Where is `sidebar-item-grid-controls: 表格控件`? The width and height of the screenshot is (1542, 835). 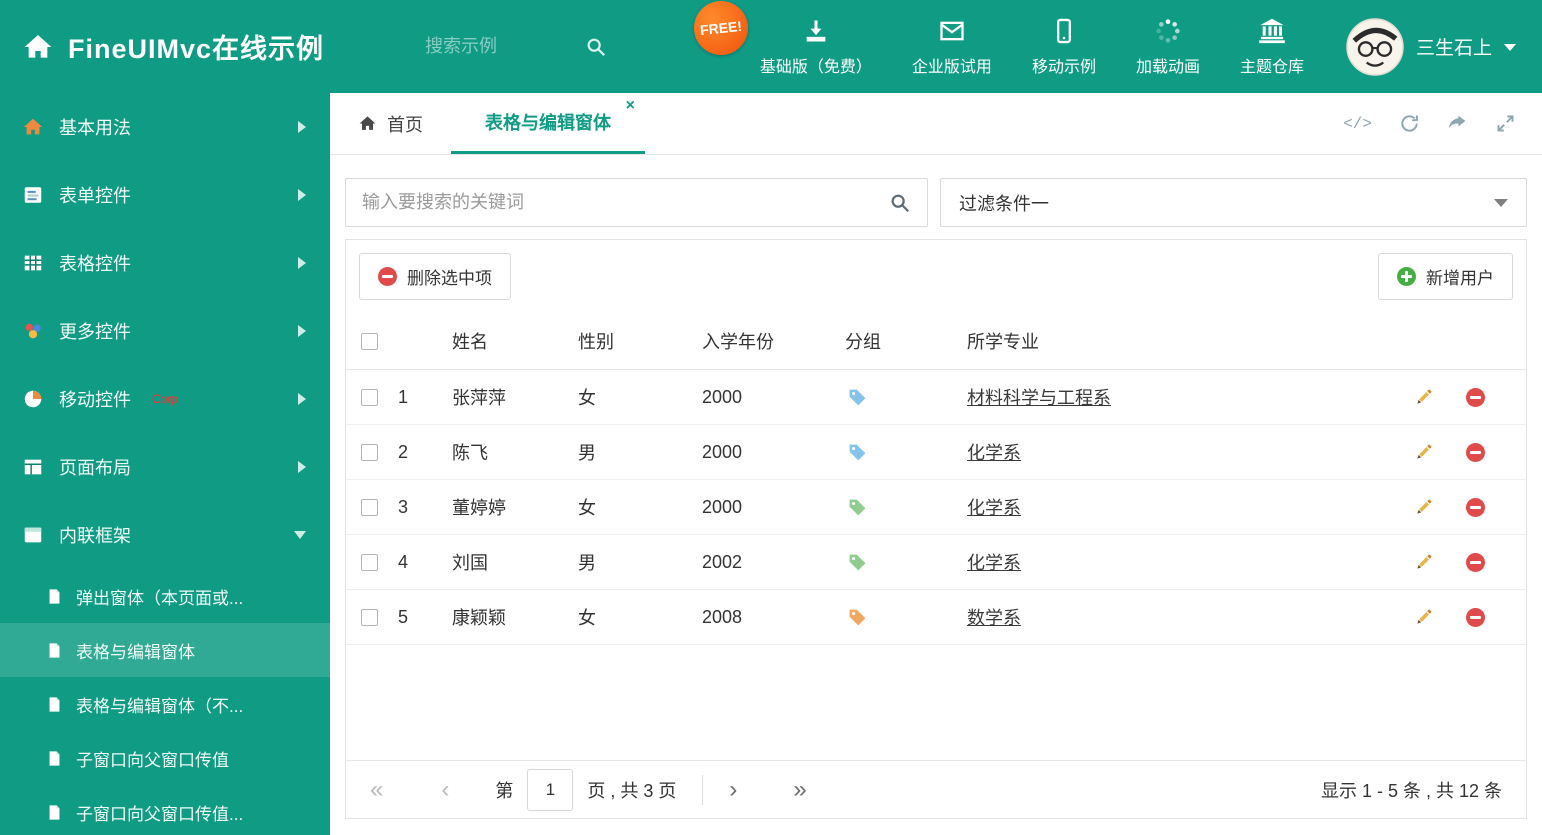
sidebar-item-grid-controls: 表格控件 is located at coordinates (165, 263).